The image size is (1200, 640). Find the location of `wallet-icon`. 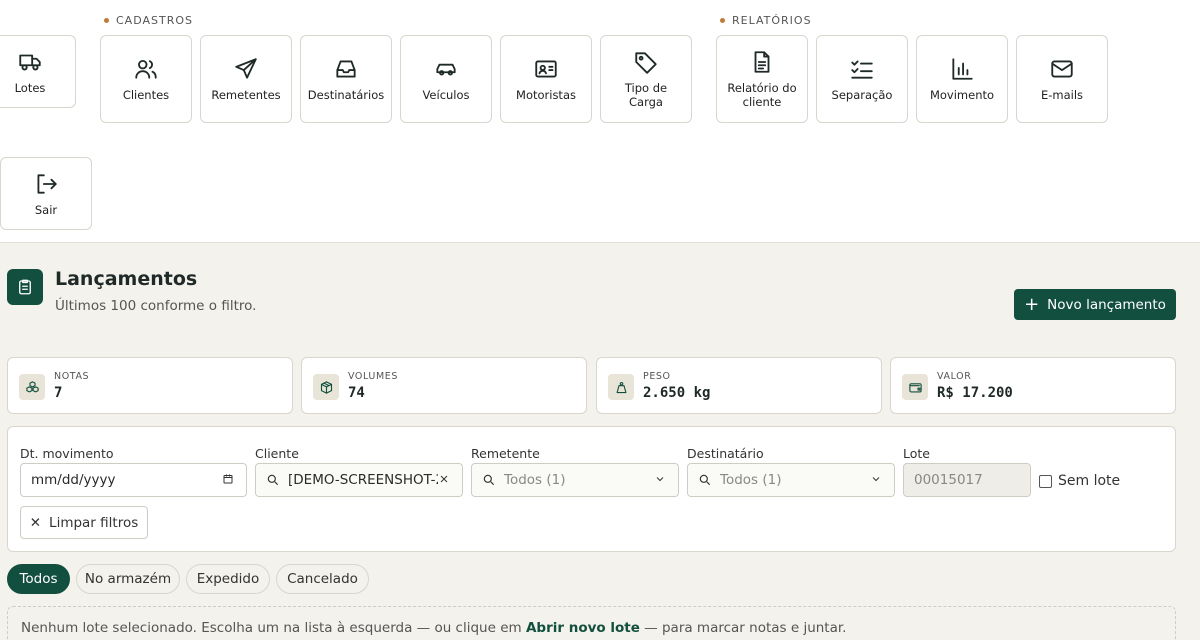

wallet-icon is located at coordinates (915, 387).